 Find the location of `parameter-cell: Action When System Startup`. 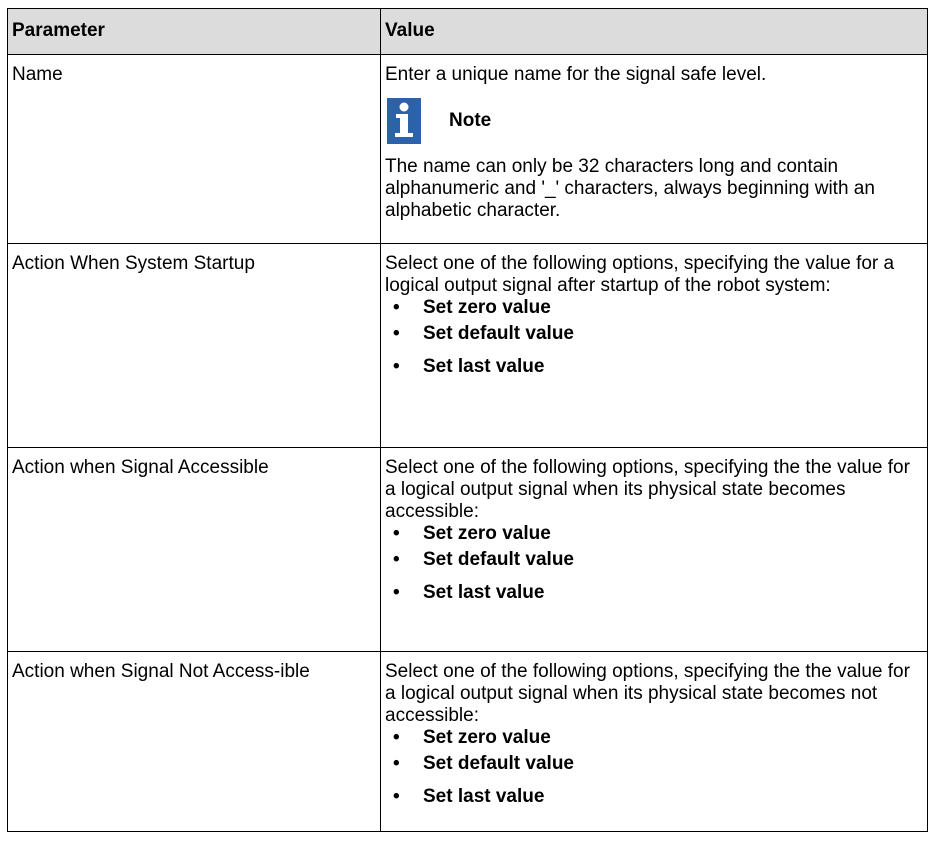

parameter-cell: Action When System Startup is located at coordinates (194, 345).